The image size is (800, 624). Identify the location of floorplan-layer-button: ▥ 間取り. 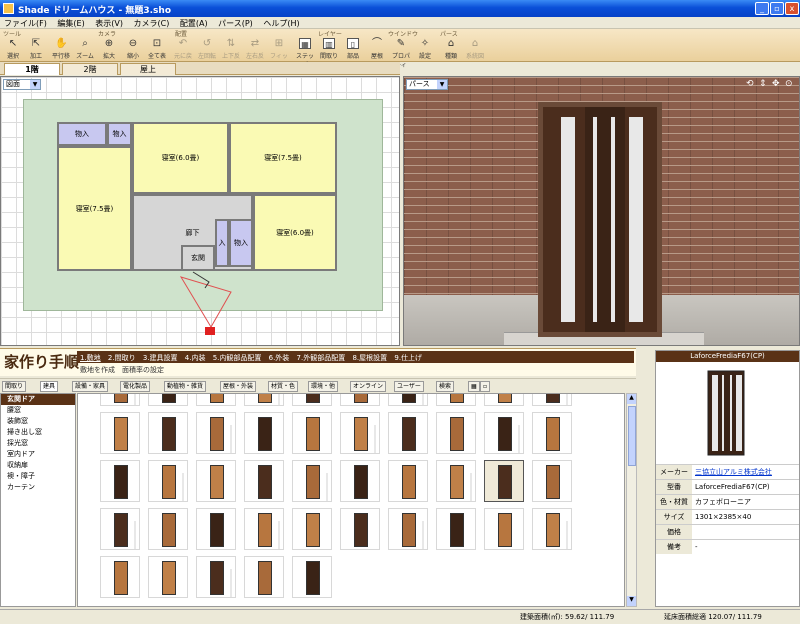
(329, 49).